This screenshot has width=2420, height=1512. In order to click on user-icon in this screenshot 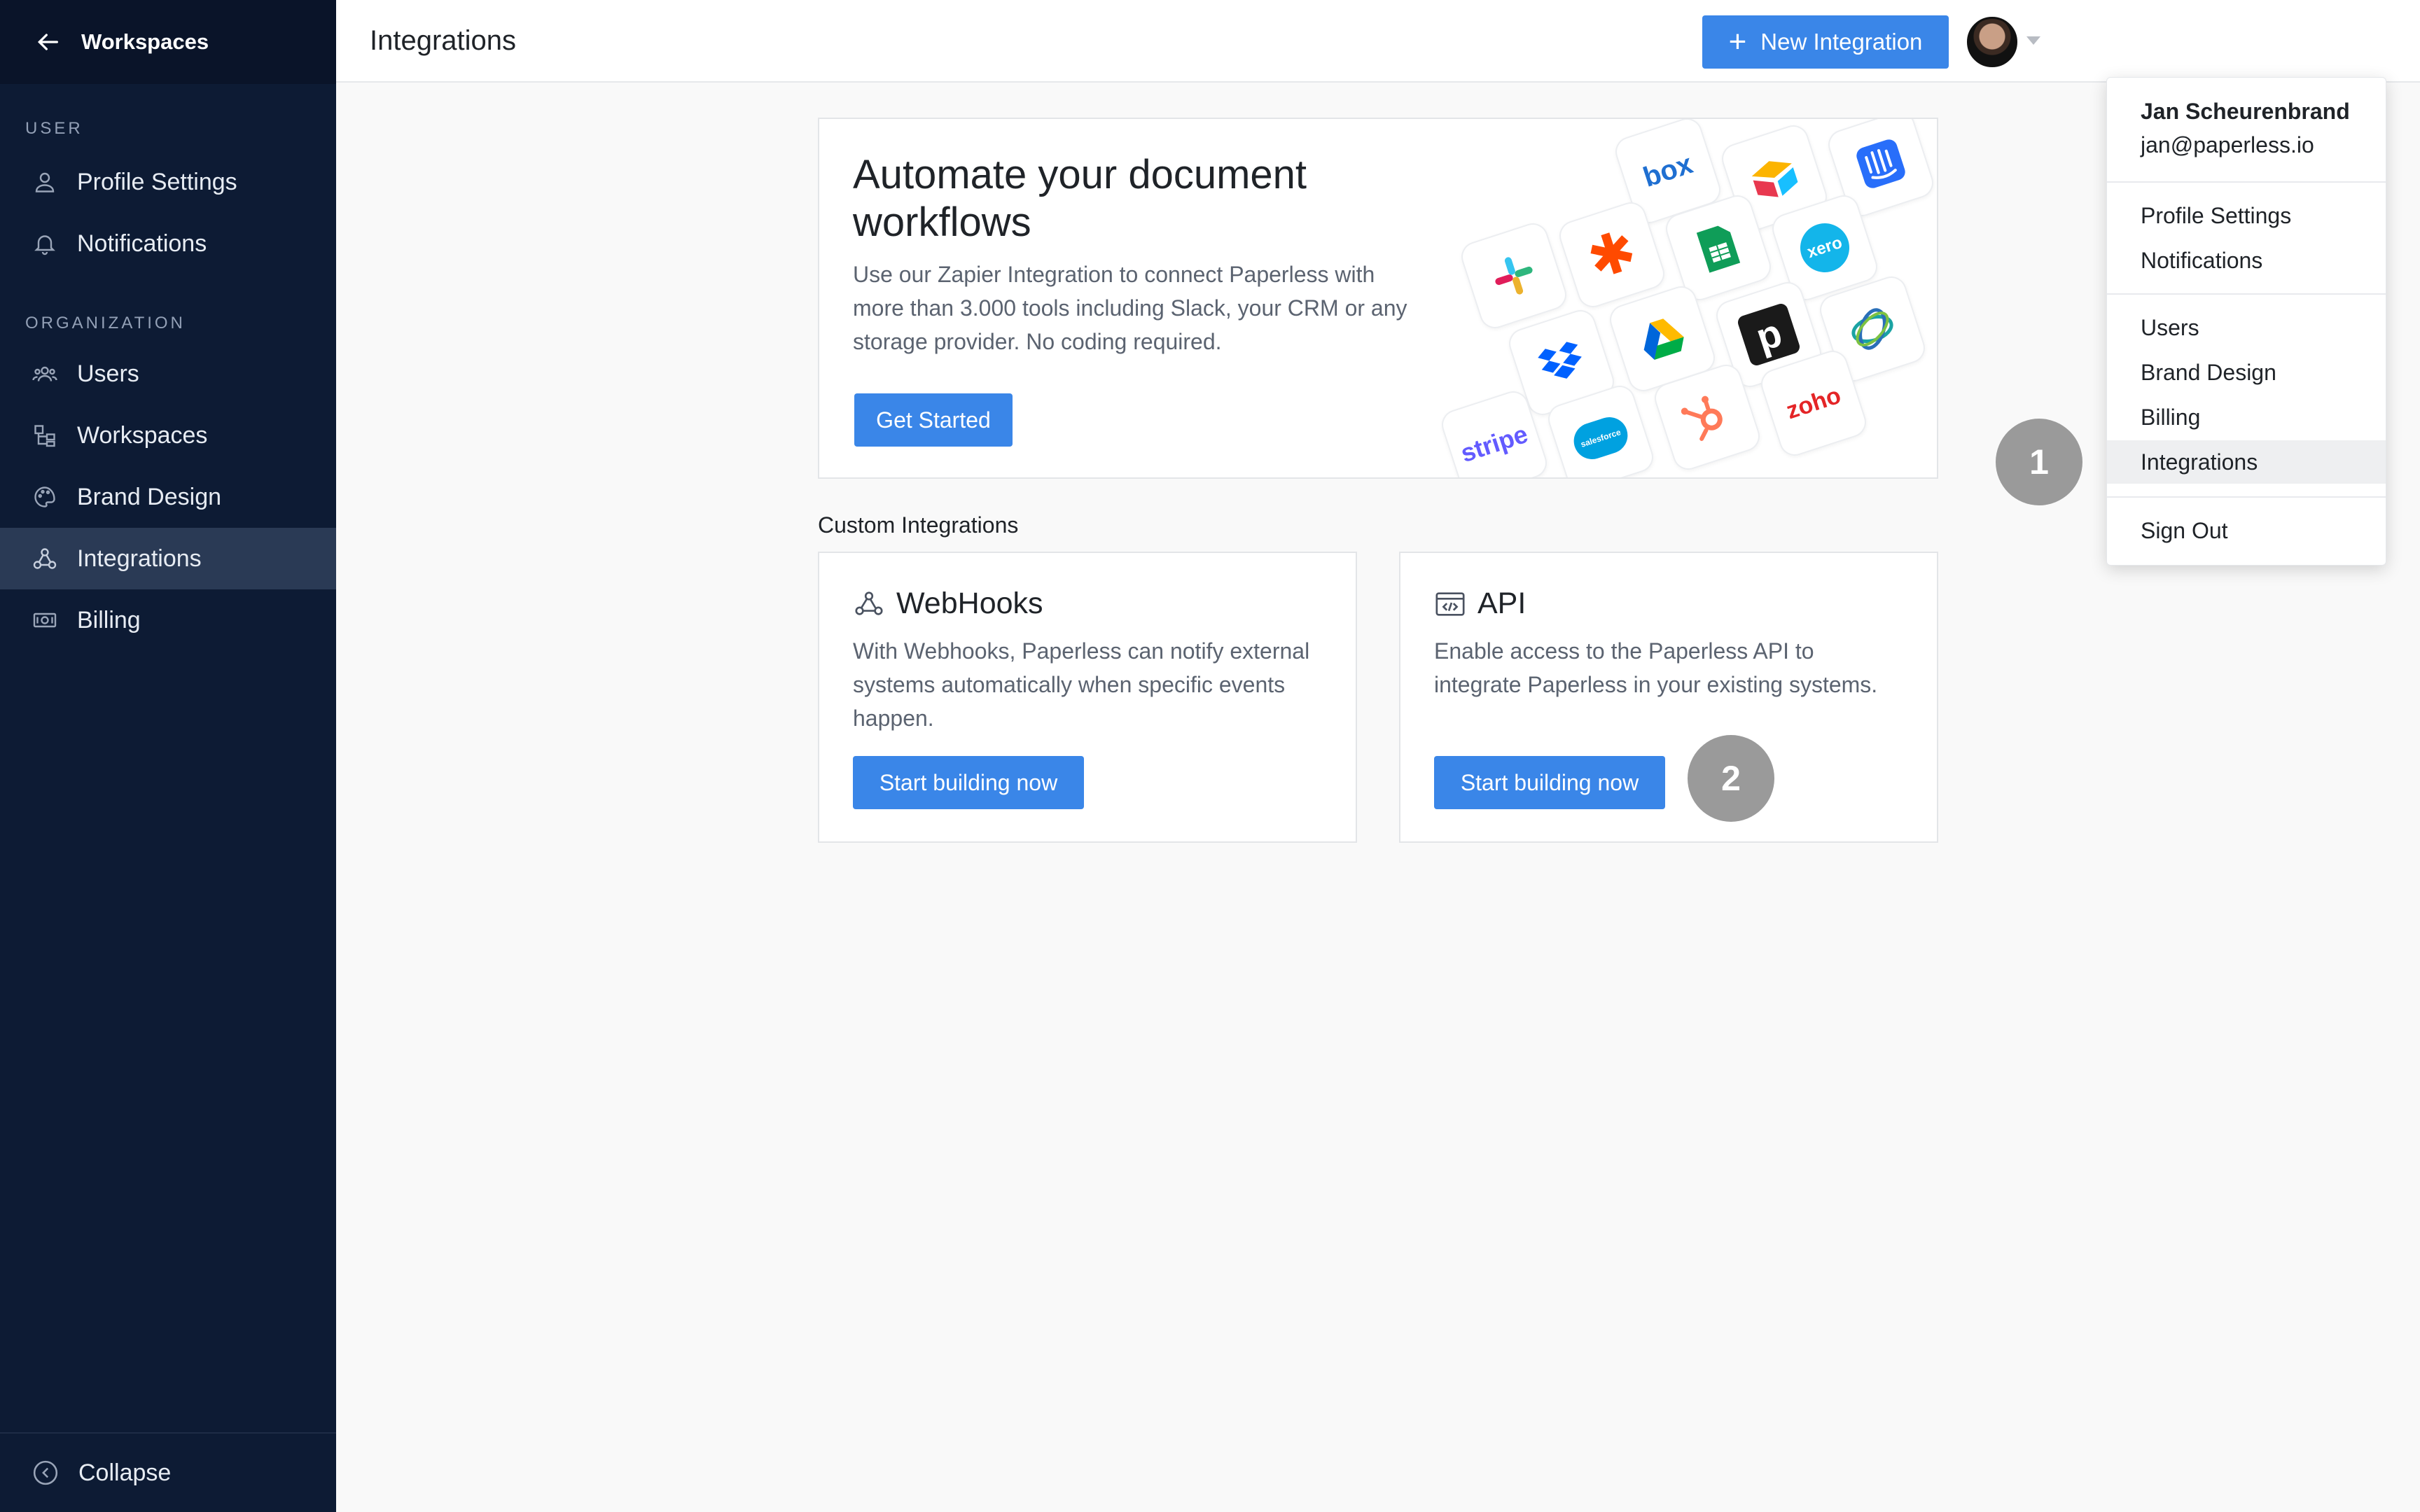, I will do `click(45, 182)`.